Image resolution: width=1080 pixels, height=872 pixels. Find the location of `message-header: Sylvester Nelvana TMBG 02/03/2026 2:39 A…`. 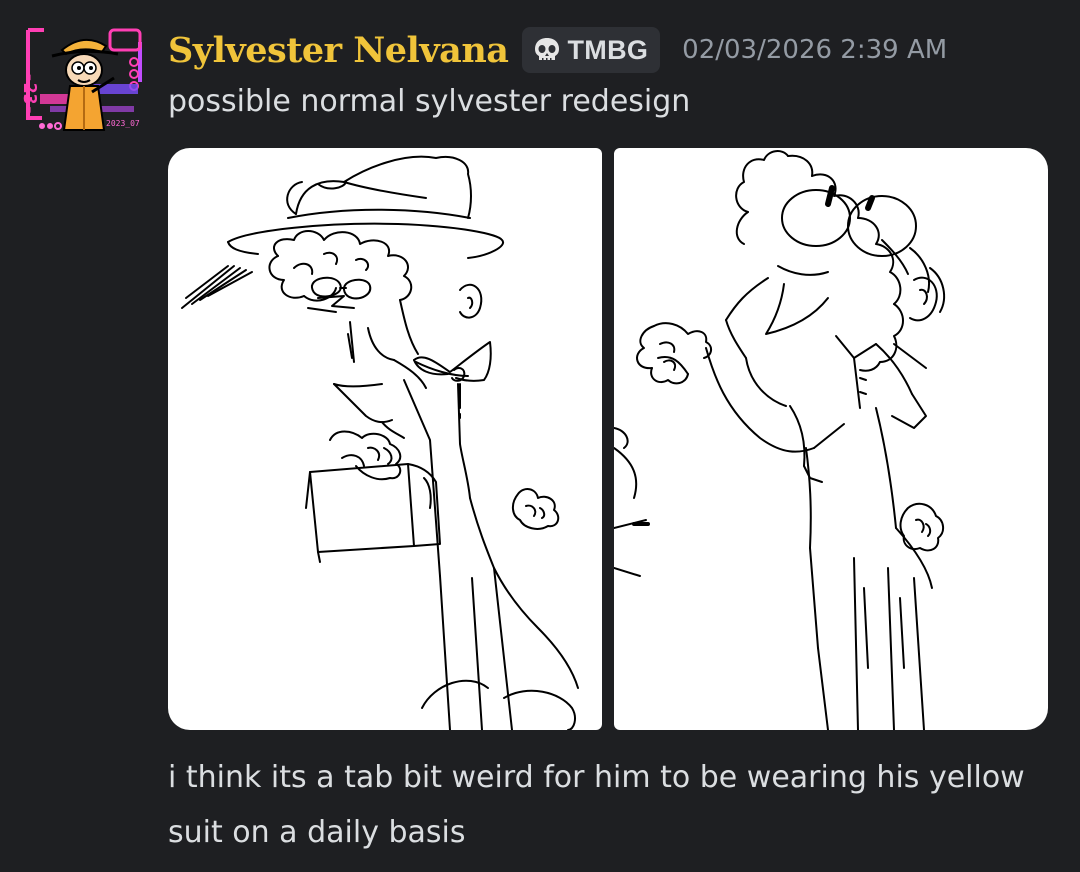

message-header: Sylvester Nelvana TMBG 02/03/2026 2:39 A… is located at coordinates (557, 50).